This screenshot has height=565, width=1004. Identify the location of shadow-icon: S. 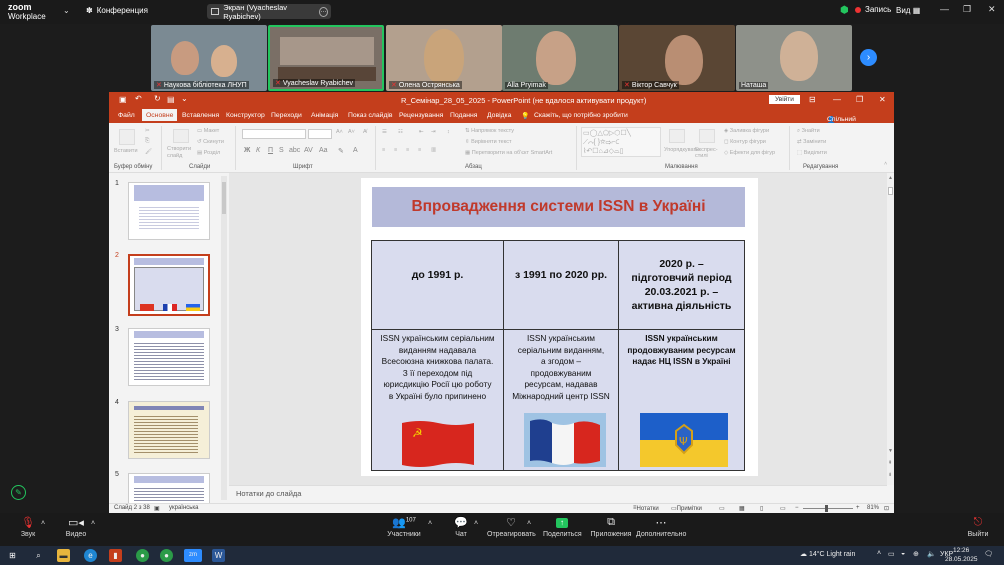
(281, 150).